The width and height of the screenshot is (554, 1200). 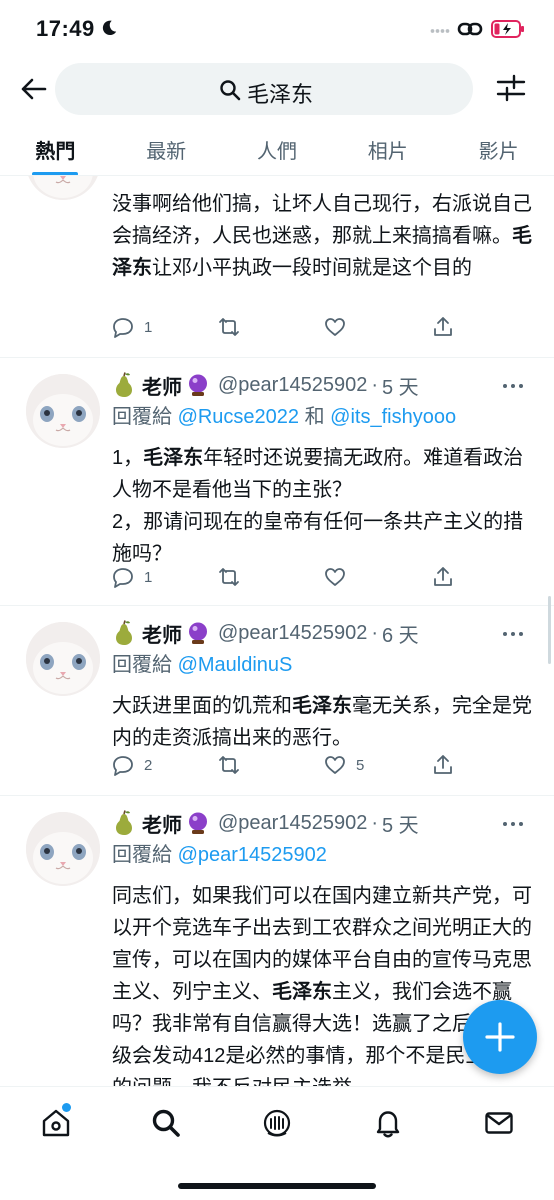 I want to click on tweet-text-segment: 让邓小平执政一段时间就是这个目的, so click(x=312, y=268).